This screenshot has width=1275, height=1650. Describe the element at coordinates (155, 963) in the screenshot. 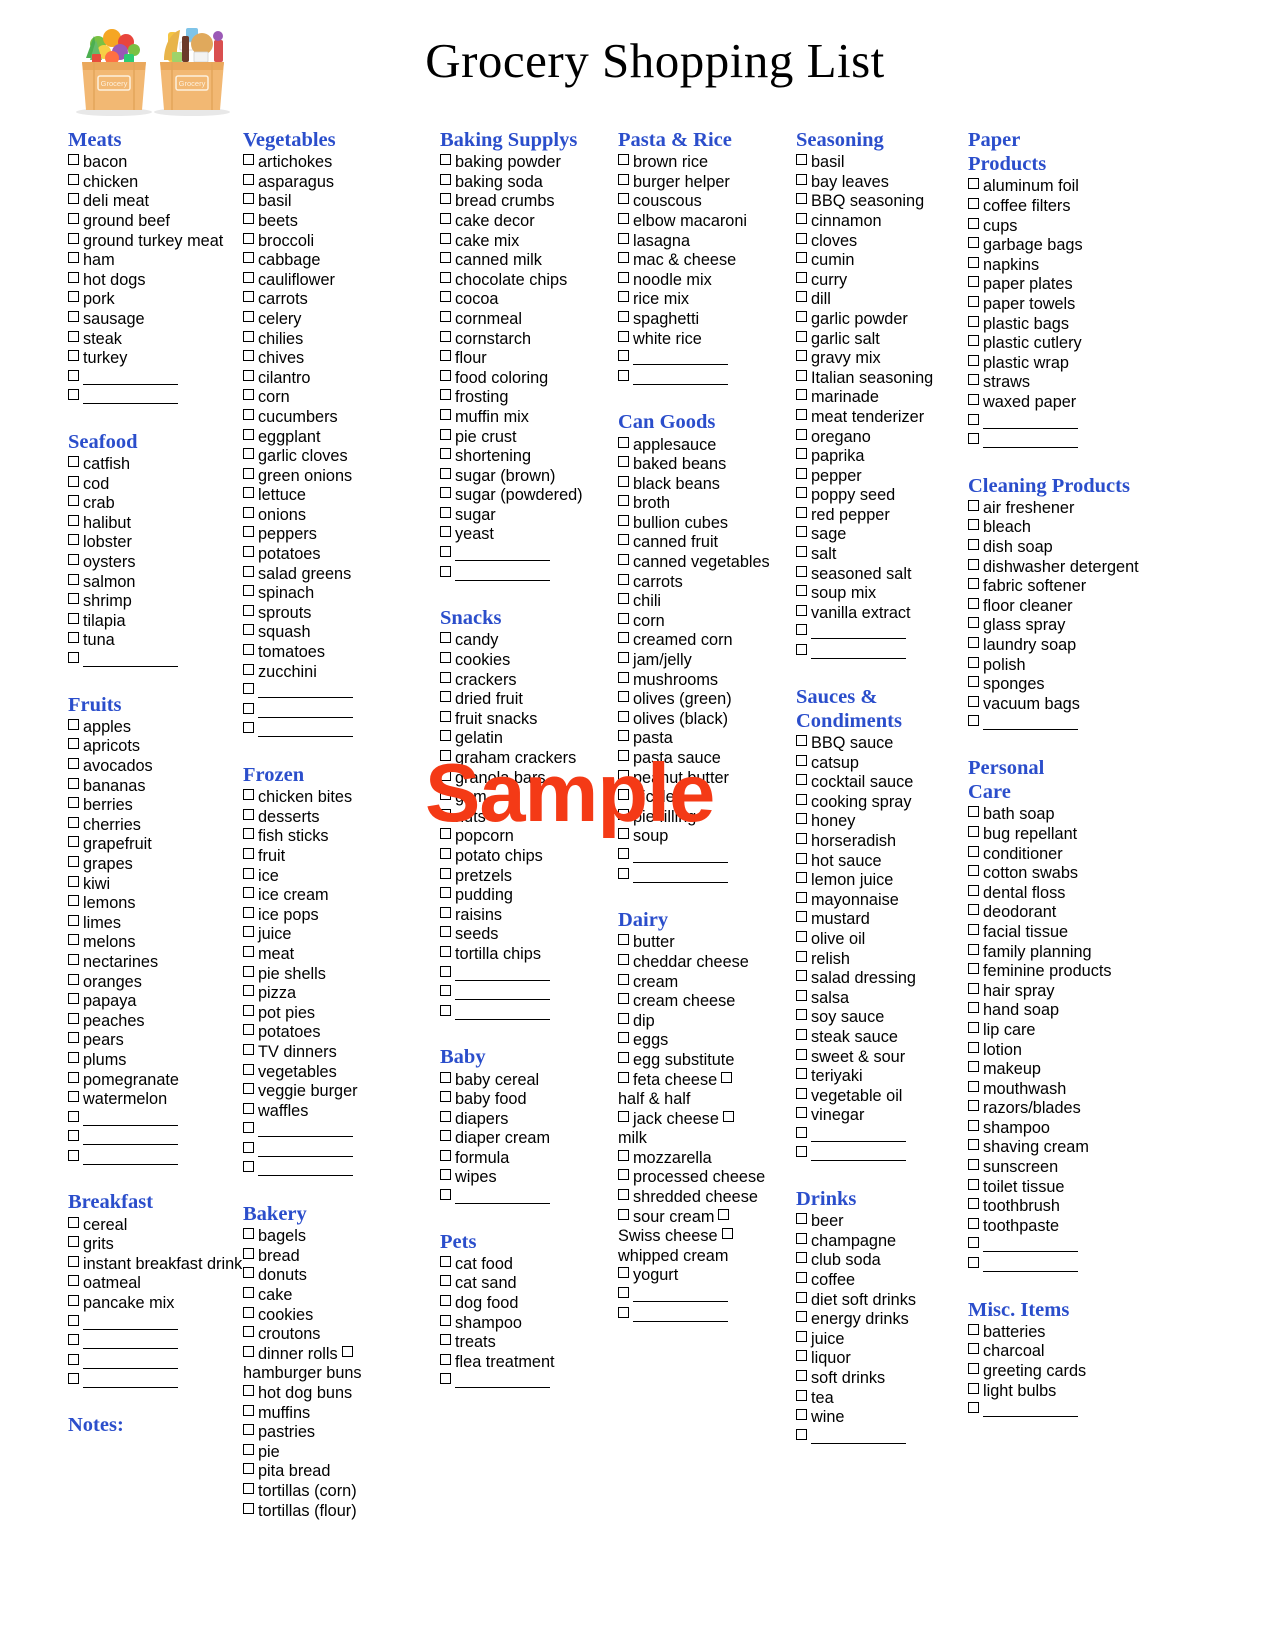

I see `checklist-item: nectarines` at that location.